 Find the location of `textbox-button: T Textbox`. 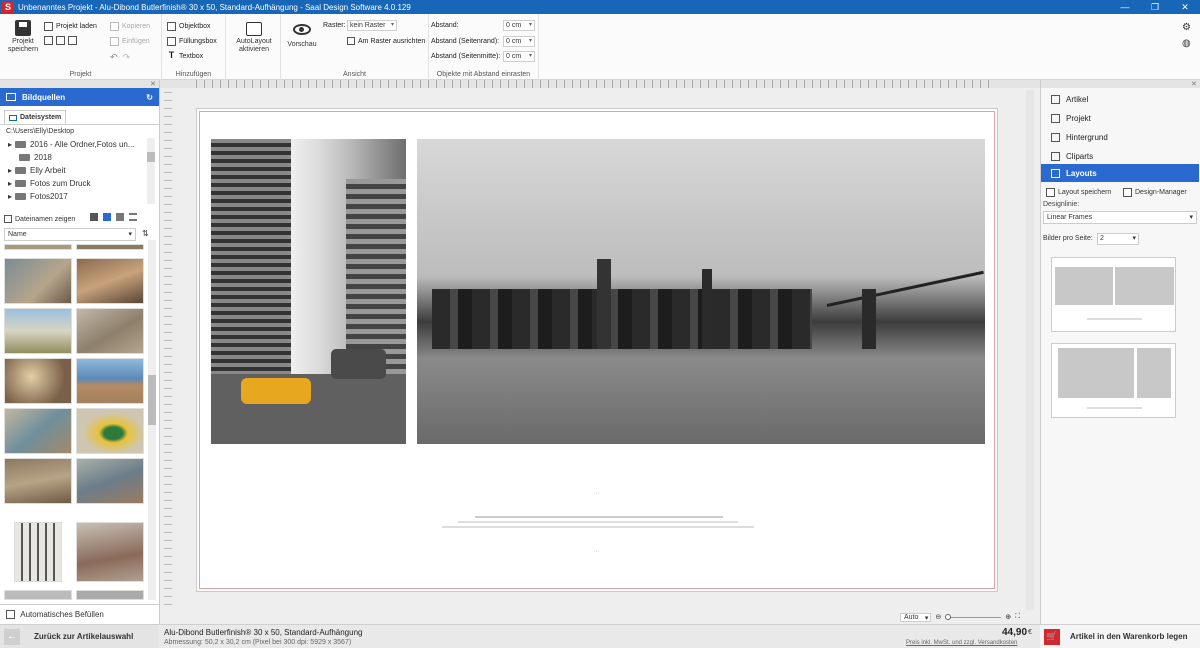

textbox-button: T Textbox is located at coordinates (185, 56).